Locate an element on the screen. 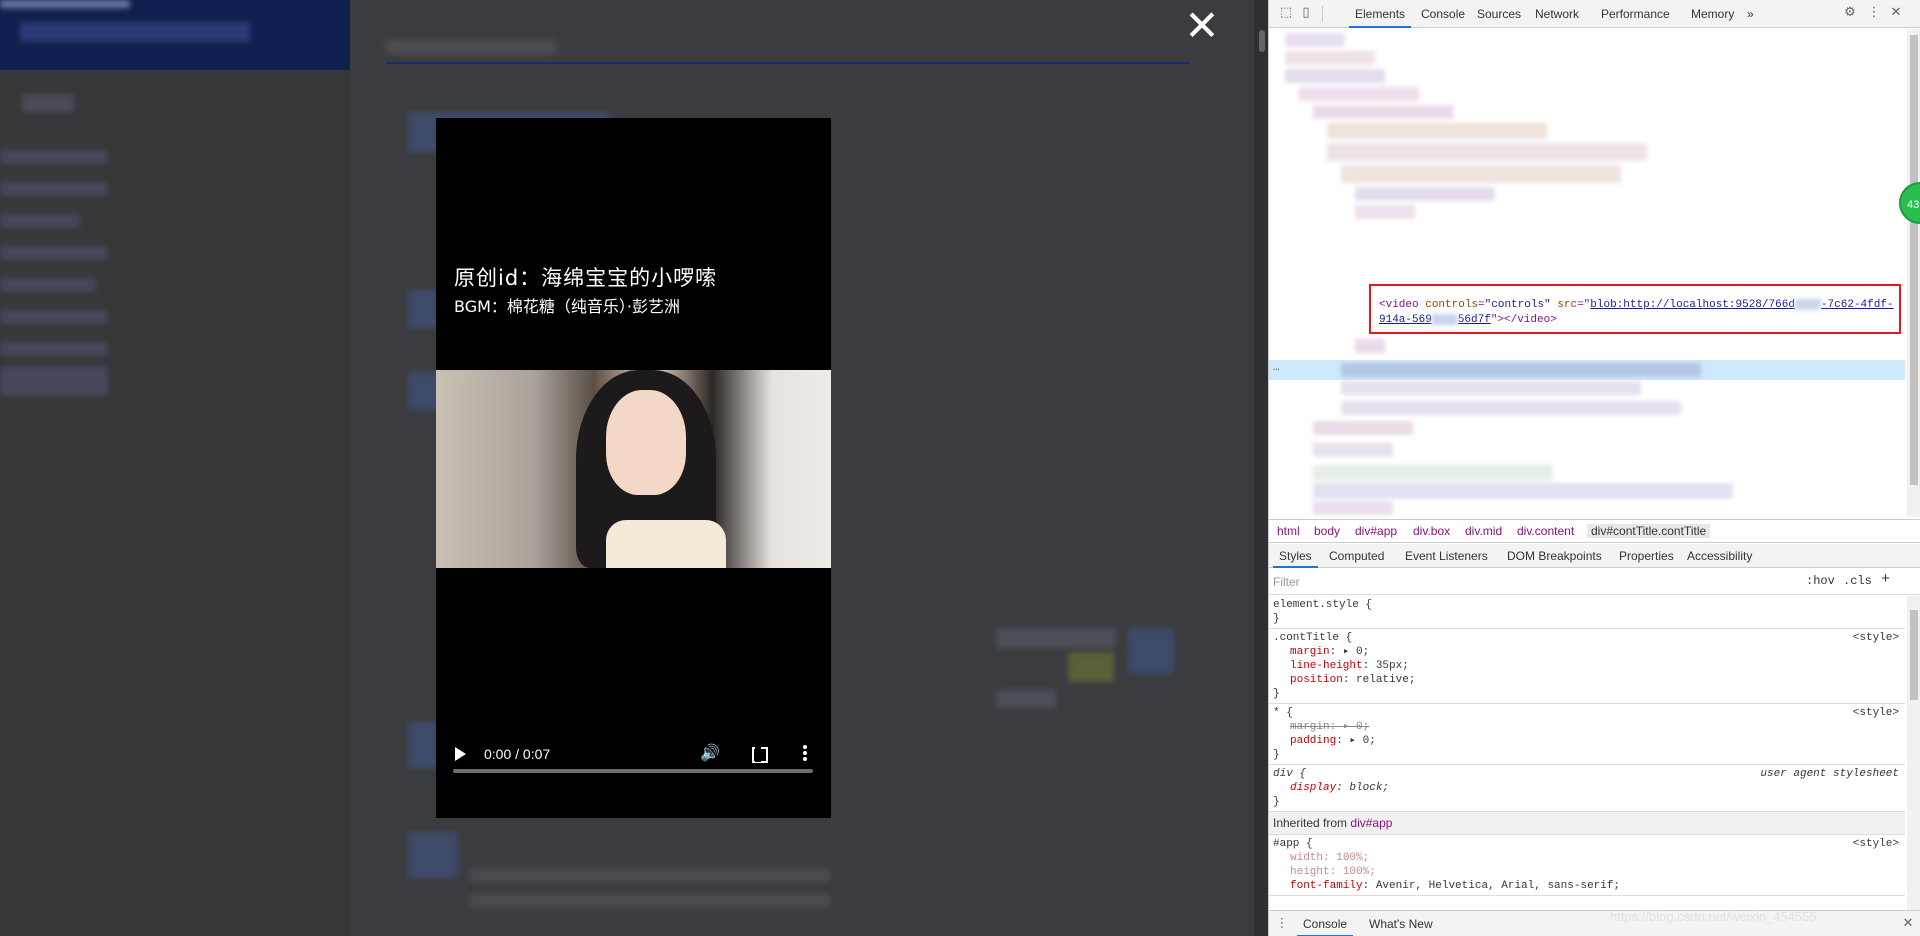 Image resolution: width=1920 pixels, height=936 pixels. crumb-div-app: div#app is located at coordinates (1376, 531).